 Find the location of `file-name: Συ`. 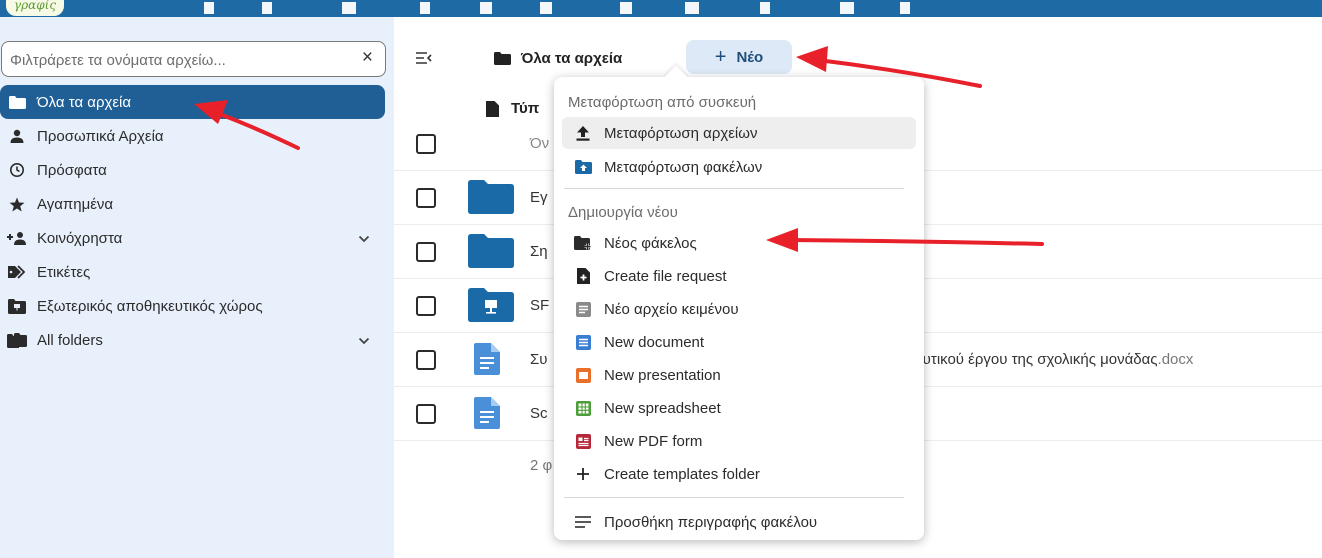

file-name: Συ is located at coordinates (538, 359).